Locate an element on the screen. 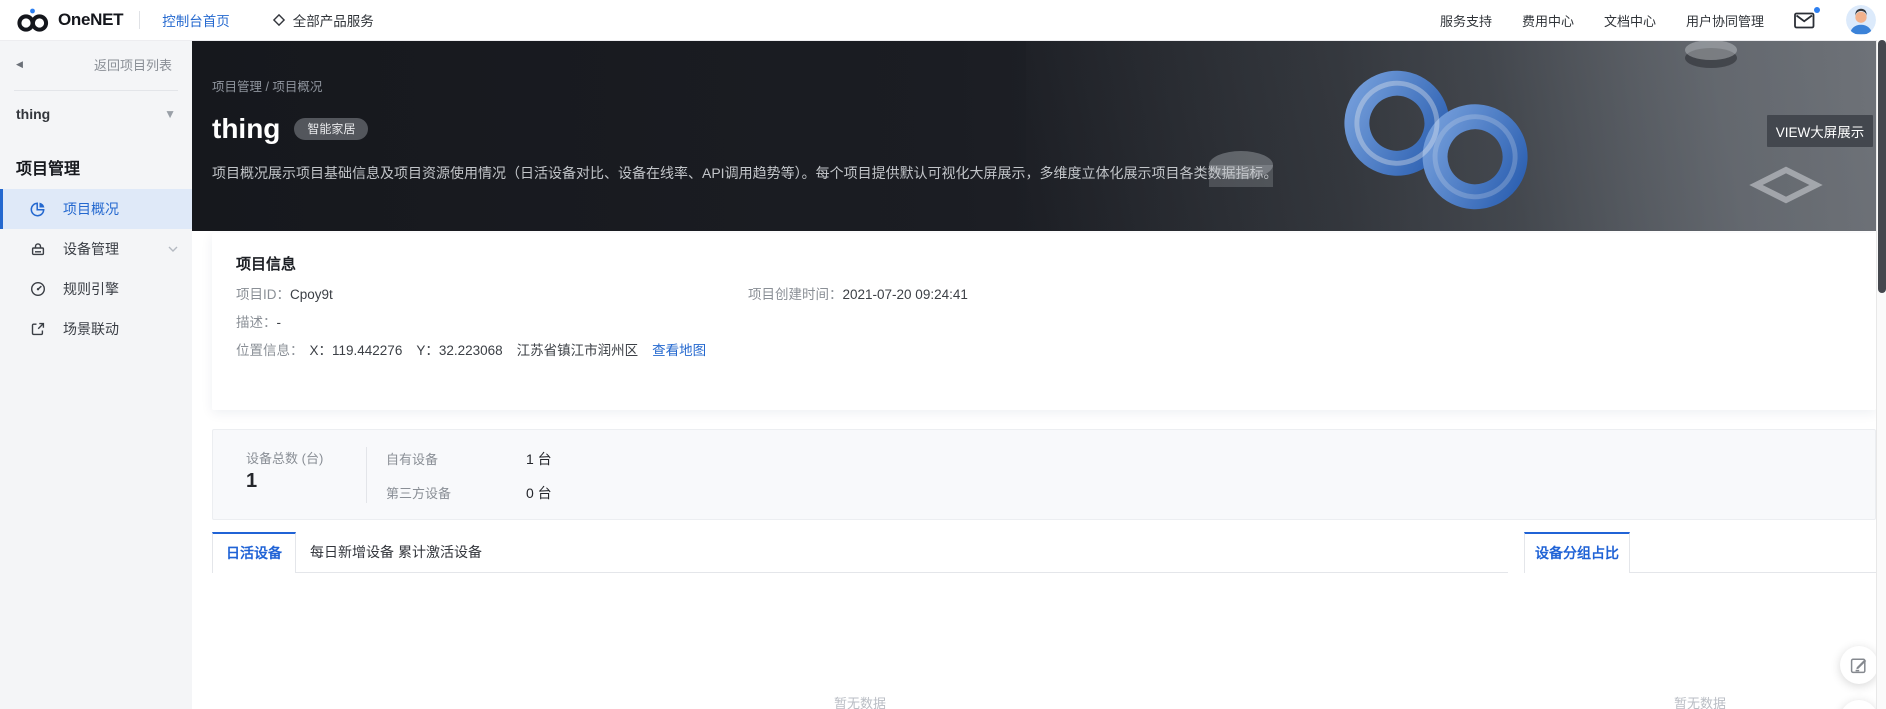 The image size is (1886, 709). device-group-tabstrip: 设备分组占比 is located at coordinates (1700, 552).